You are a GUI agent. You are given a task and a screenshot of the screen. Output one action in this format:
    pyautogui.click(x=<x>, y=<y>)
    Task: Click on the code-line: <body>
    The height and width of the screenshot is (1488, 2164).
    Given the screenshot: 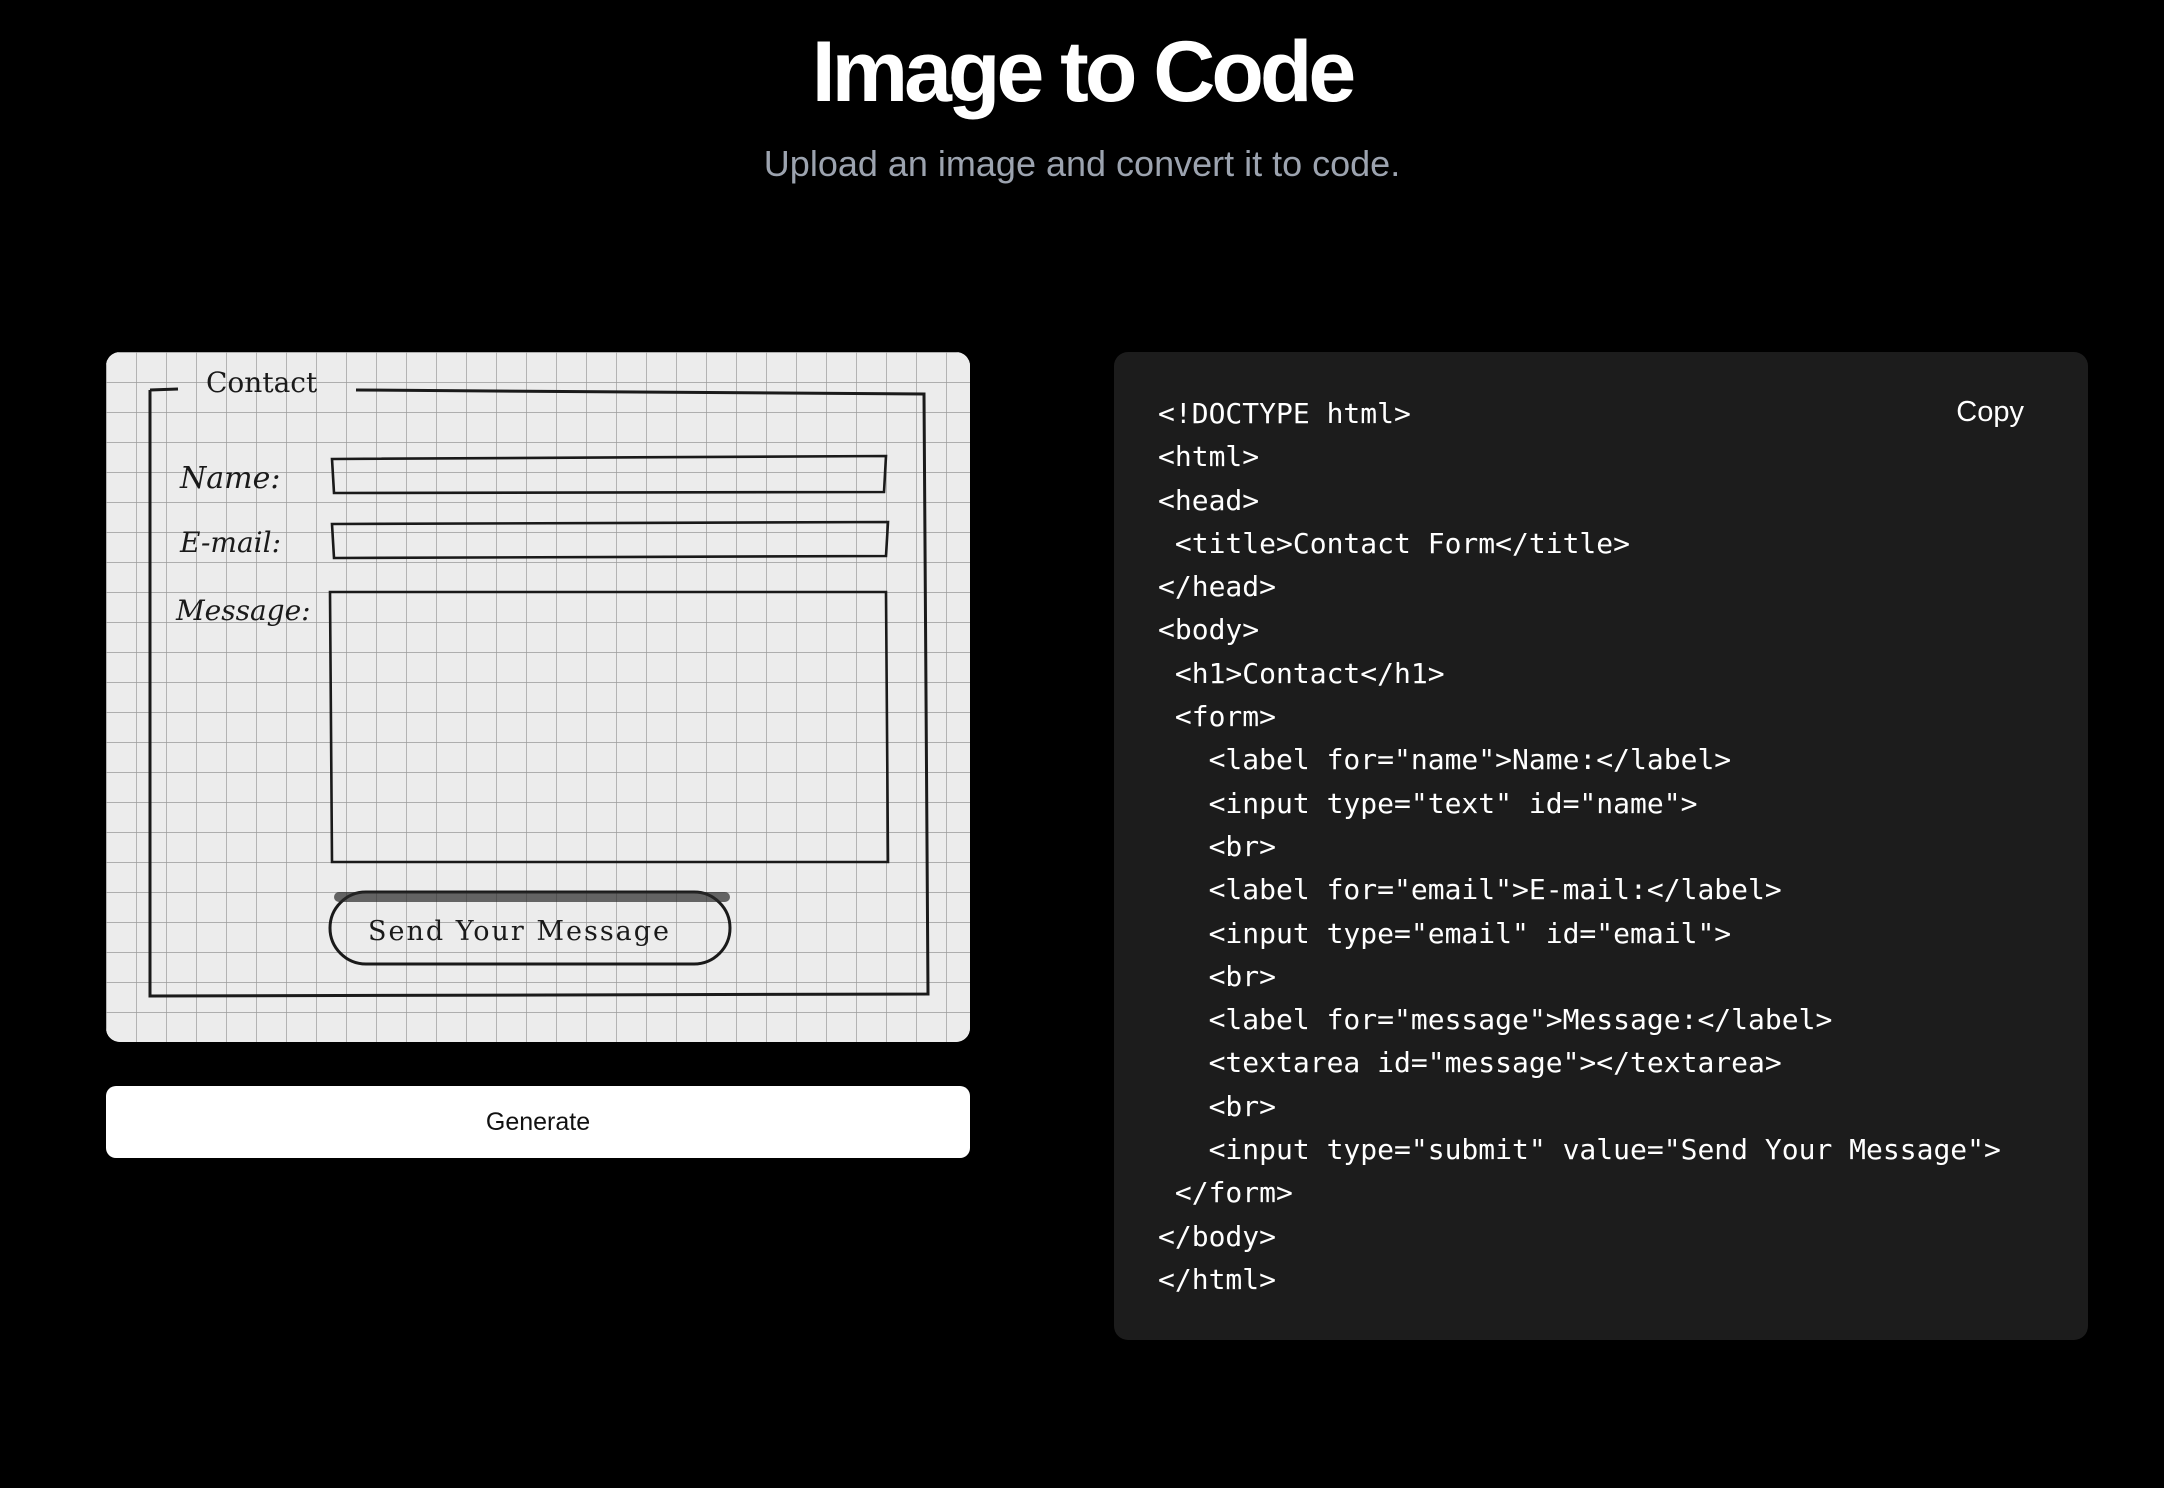 What is the action you would take?
    pyautogui.click(x=1209, y=630)
    